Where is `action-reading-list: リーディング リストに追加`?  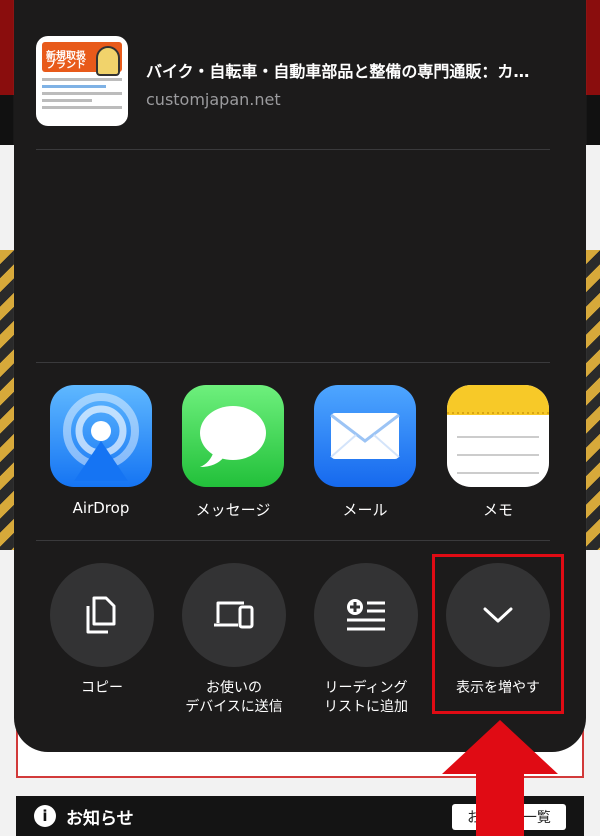 action-reading-list: リーディング リストに追加 is located at coordinates (366, 640).